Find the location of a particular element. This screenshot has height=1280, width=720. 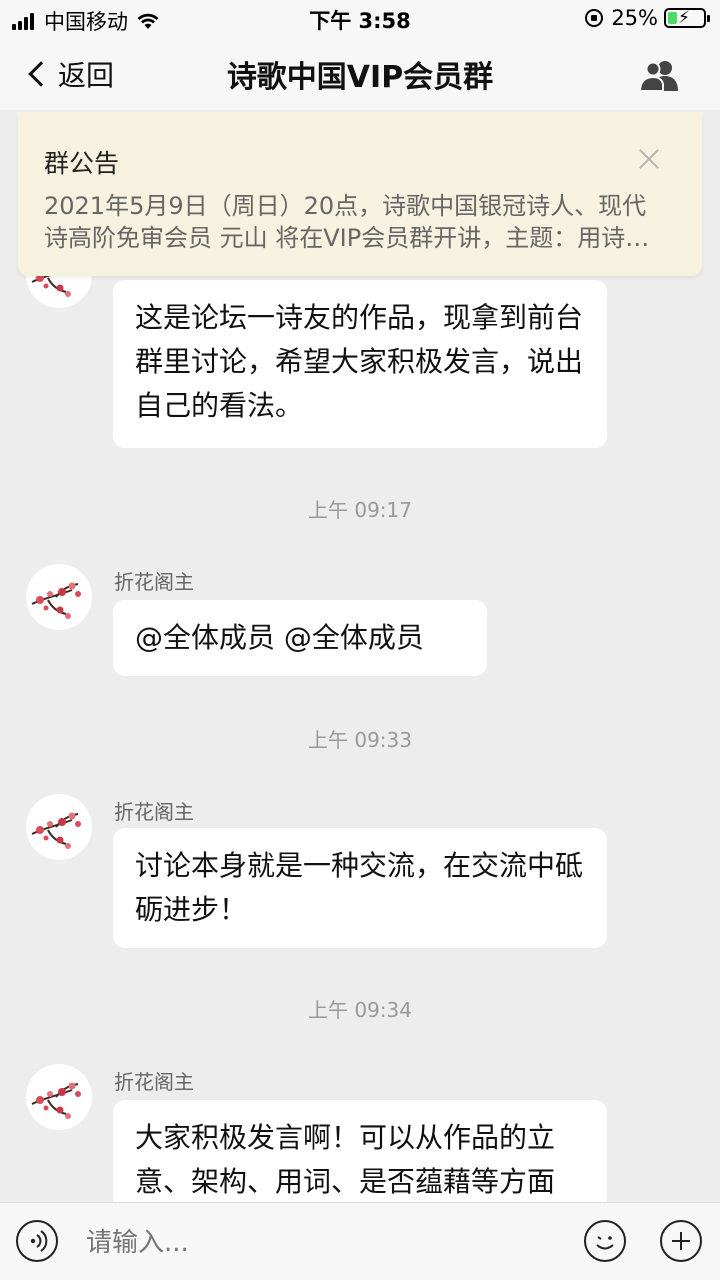

emoji-icon is located at coordinates (605, 1243).